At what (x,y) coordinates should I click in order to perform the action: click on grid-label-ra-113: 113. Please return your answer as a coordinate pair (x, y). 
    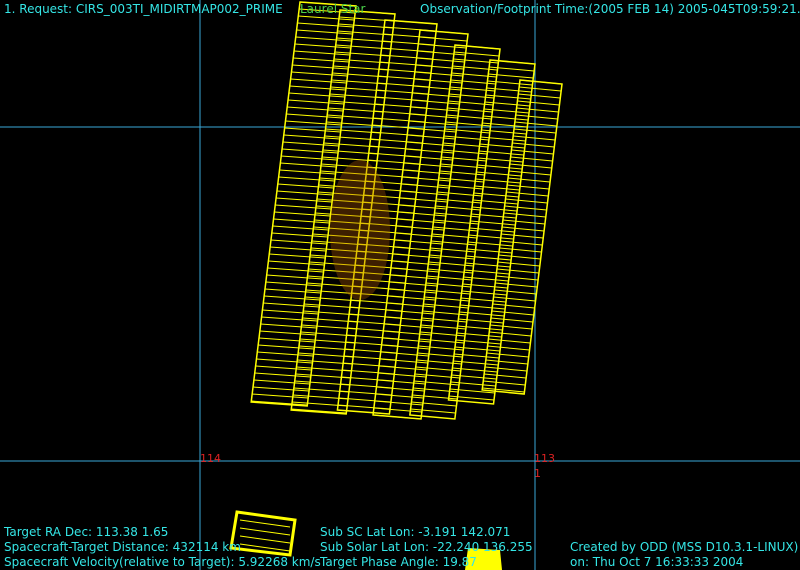
    Looking at the image, I should click on (544, 458).